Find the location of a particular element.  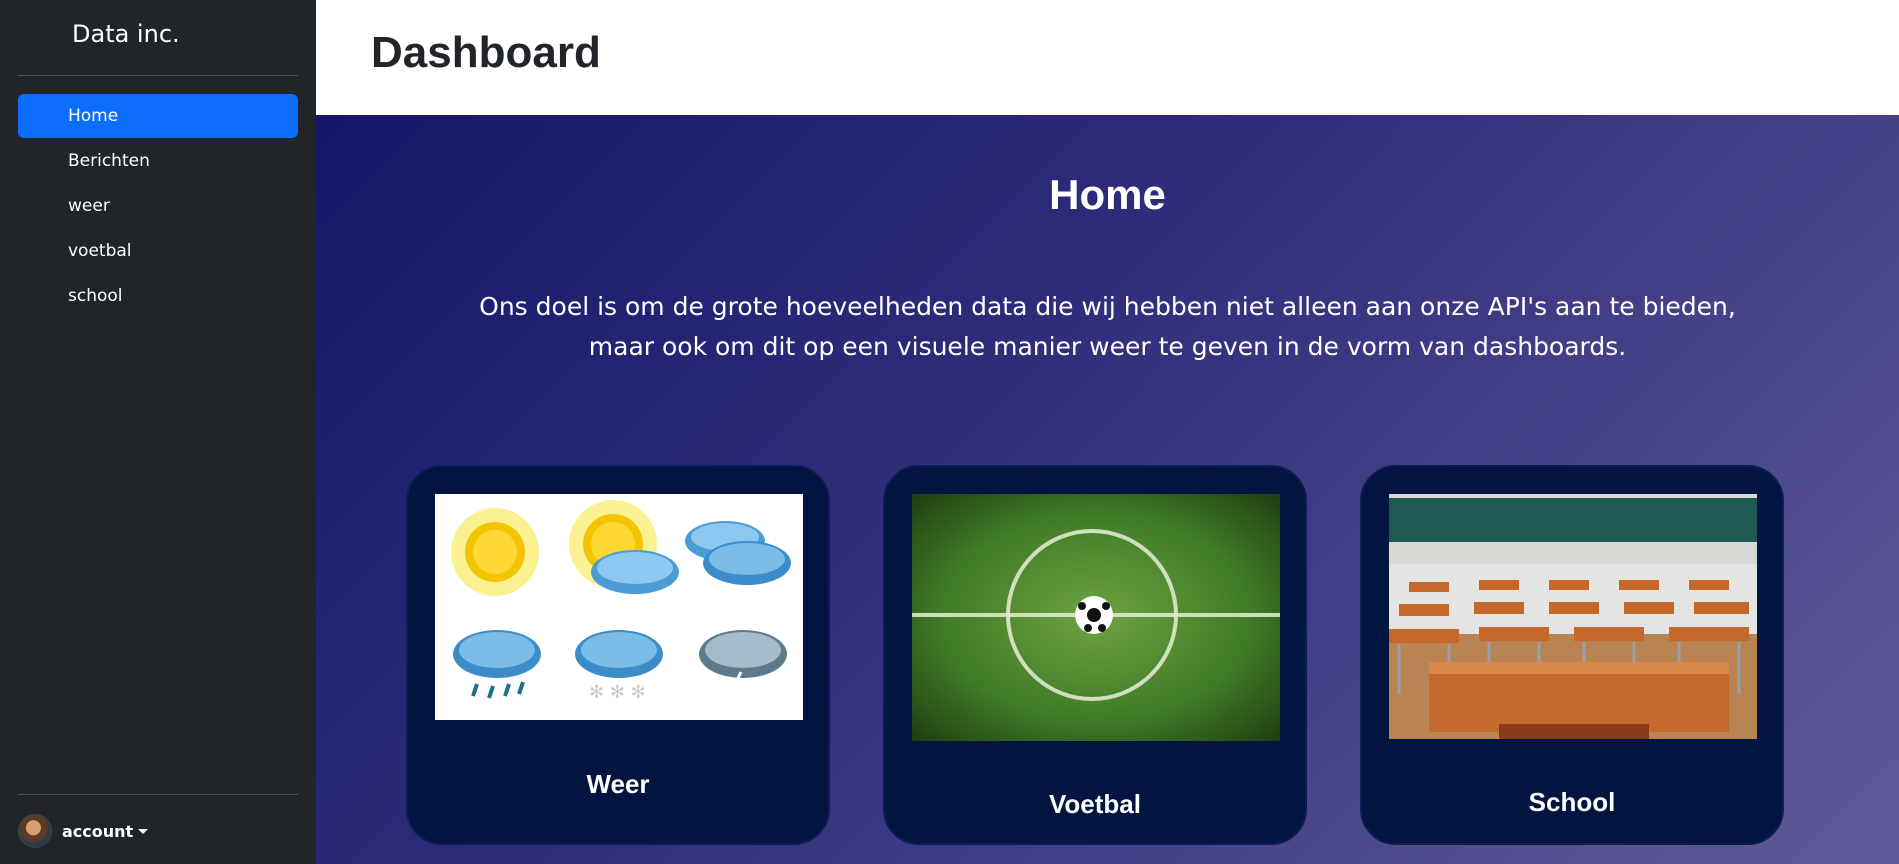

classroom-image is located at coordinates (1573, 616).